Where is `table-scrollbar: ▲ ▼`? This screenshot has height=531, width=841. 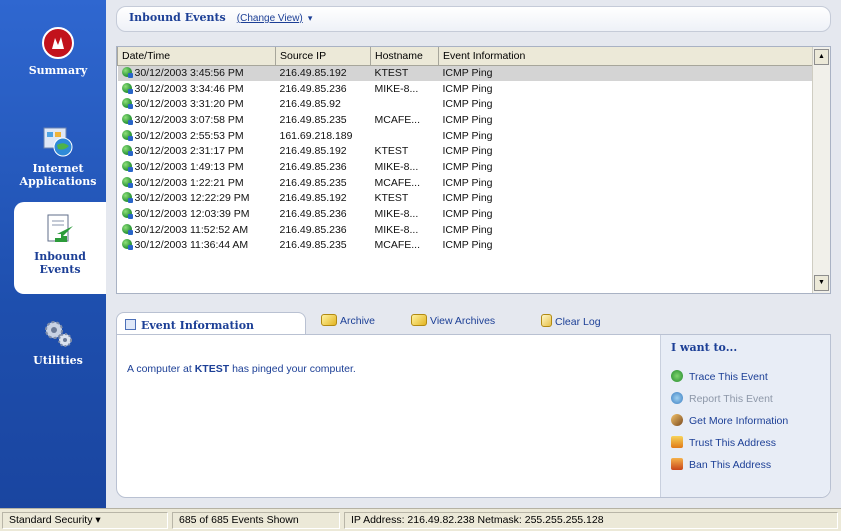
table-scrollbar: ▲ ▼ is located at coordinates (821, 170).